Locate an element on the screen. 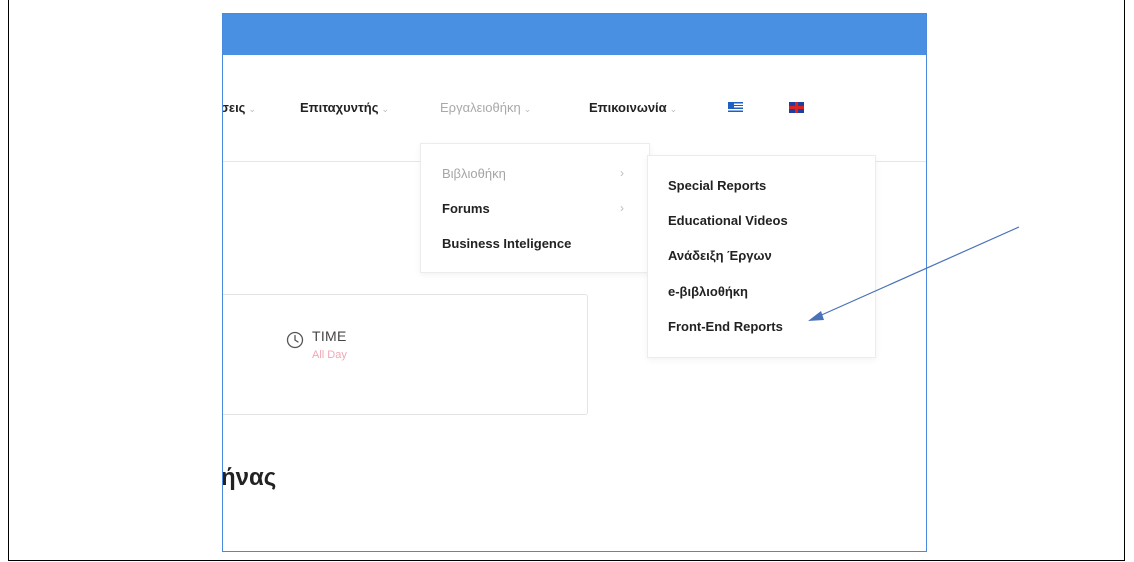 The image size is (1134, 562). menu-item-label: Business Inteligence is located at coordinates (507, 243).